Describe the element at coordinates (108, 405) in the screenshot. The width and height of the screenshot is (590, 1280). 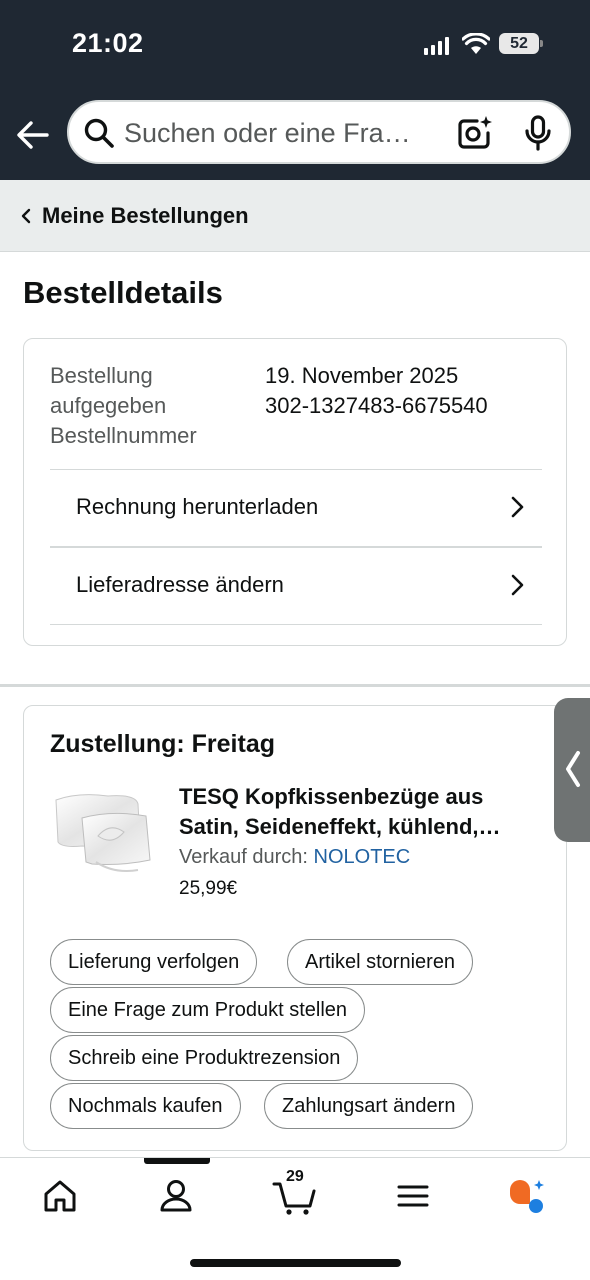
I see `order-date-label-cont: aufgegeben` at that location.